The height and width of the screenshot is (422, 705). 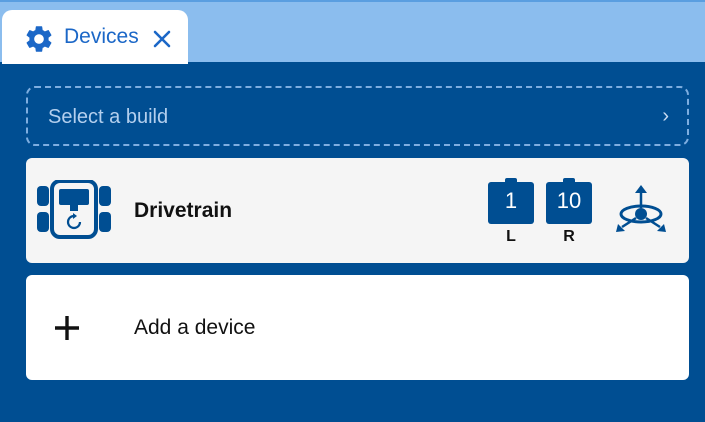 I want to click on select-build-label: Select a build, so click(x=108, y=117).